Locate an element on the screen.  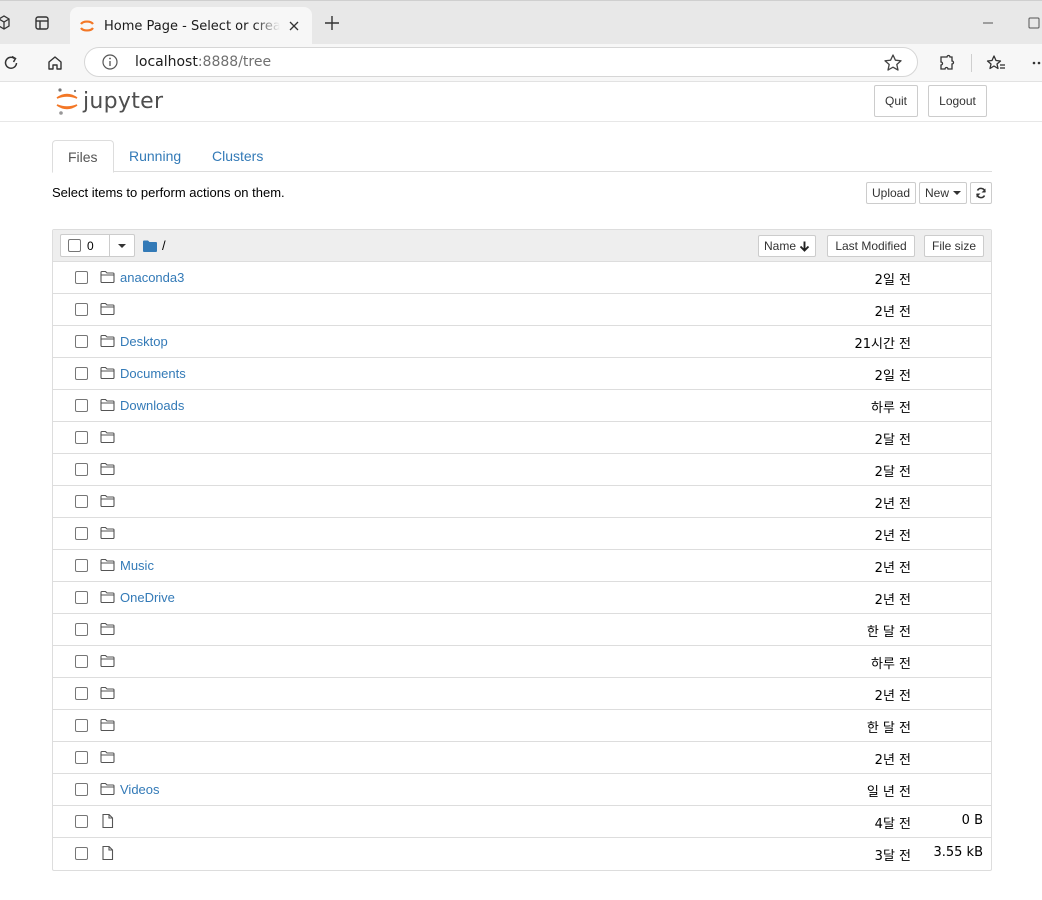
caret-down-icon is located at coordinates (957, 193).